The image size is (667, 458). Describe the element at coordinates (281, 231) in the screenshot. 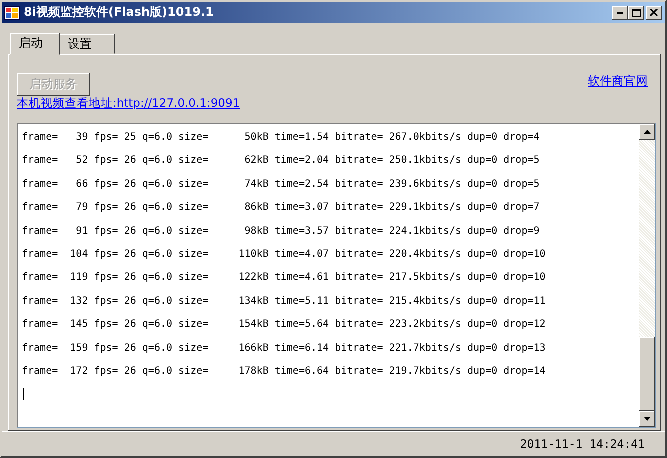

I see `log-line: frame= 91 fps= 26 q=6.0 size= 98kB time=3.57 bitrate= 224.1kbits/s dup=0 drop=9` at that location.